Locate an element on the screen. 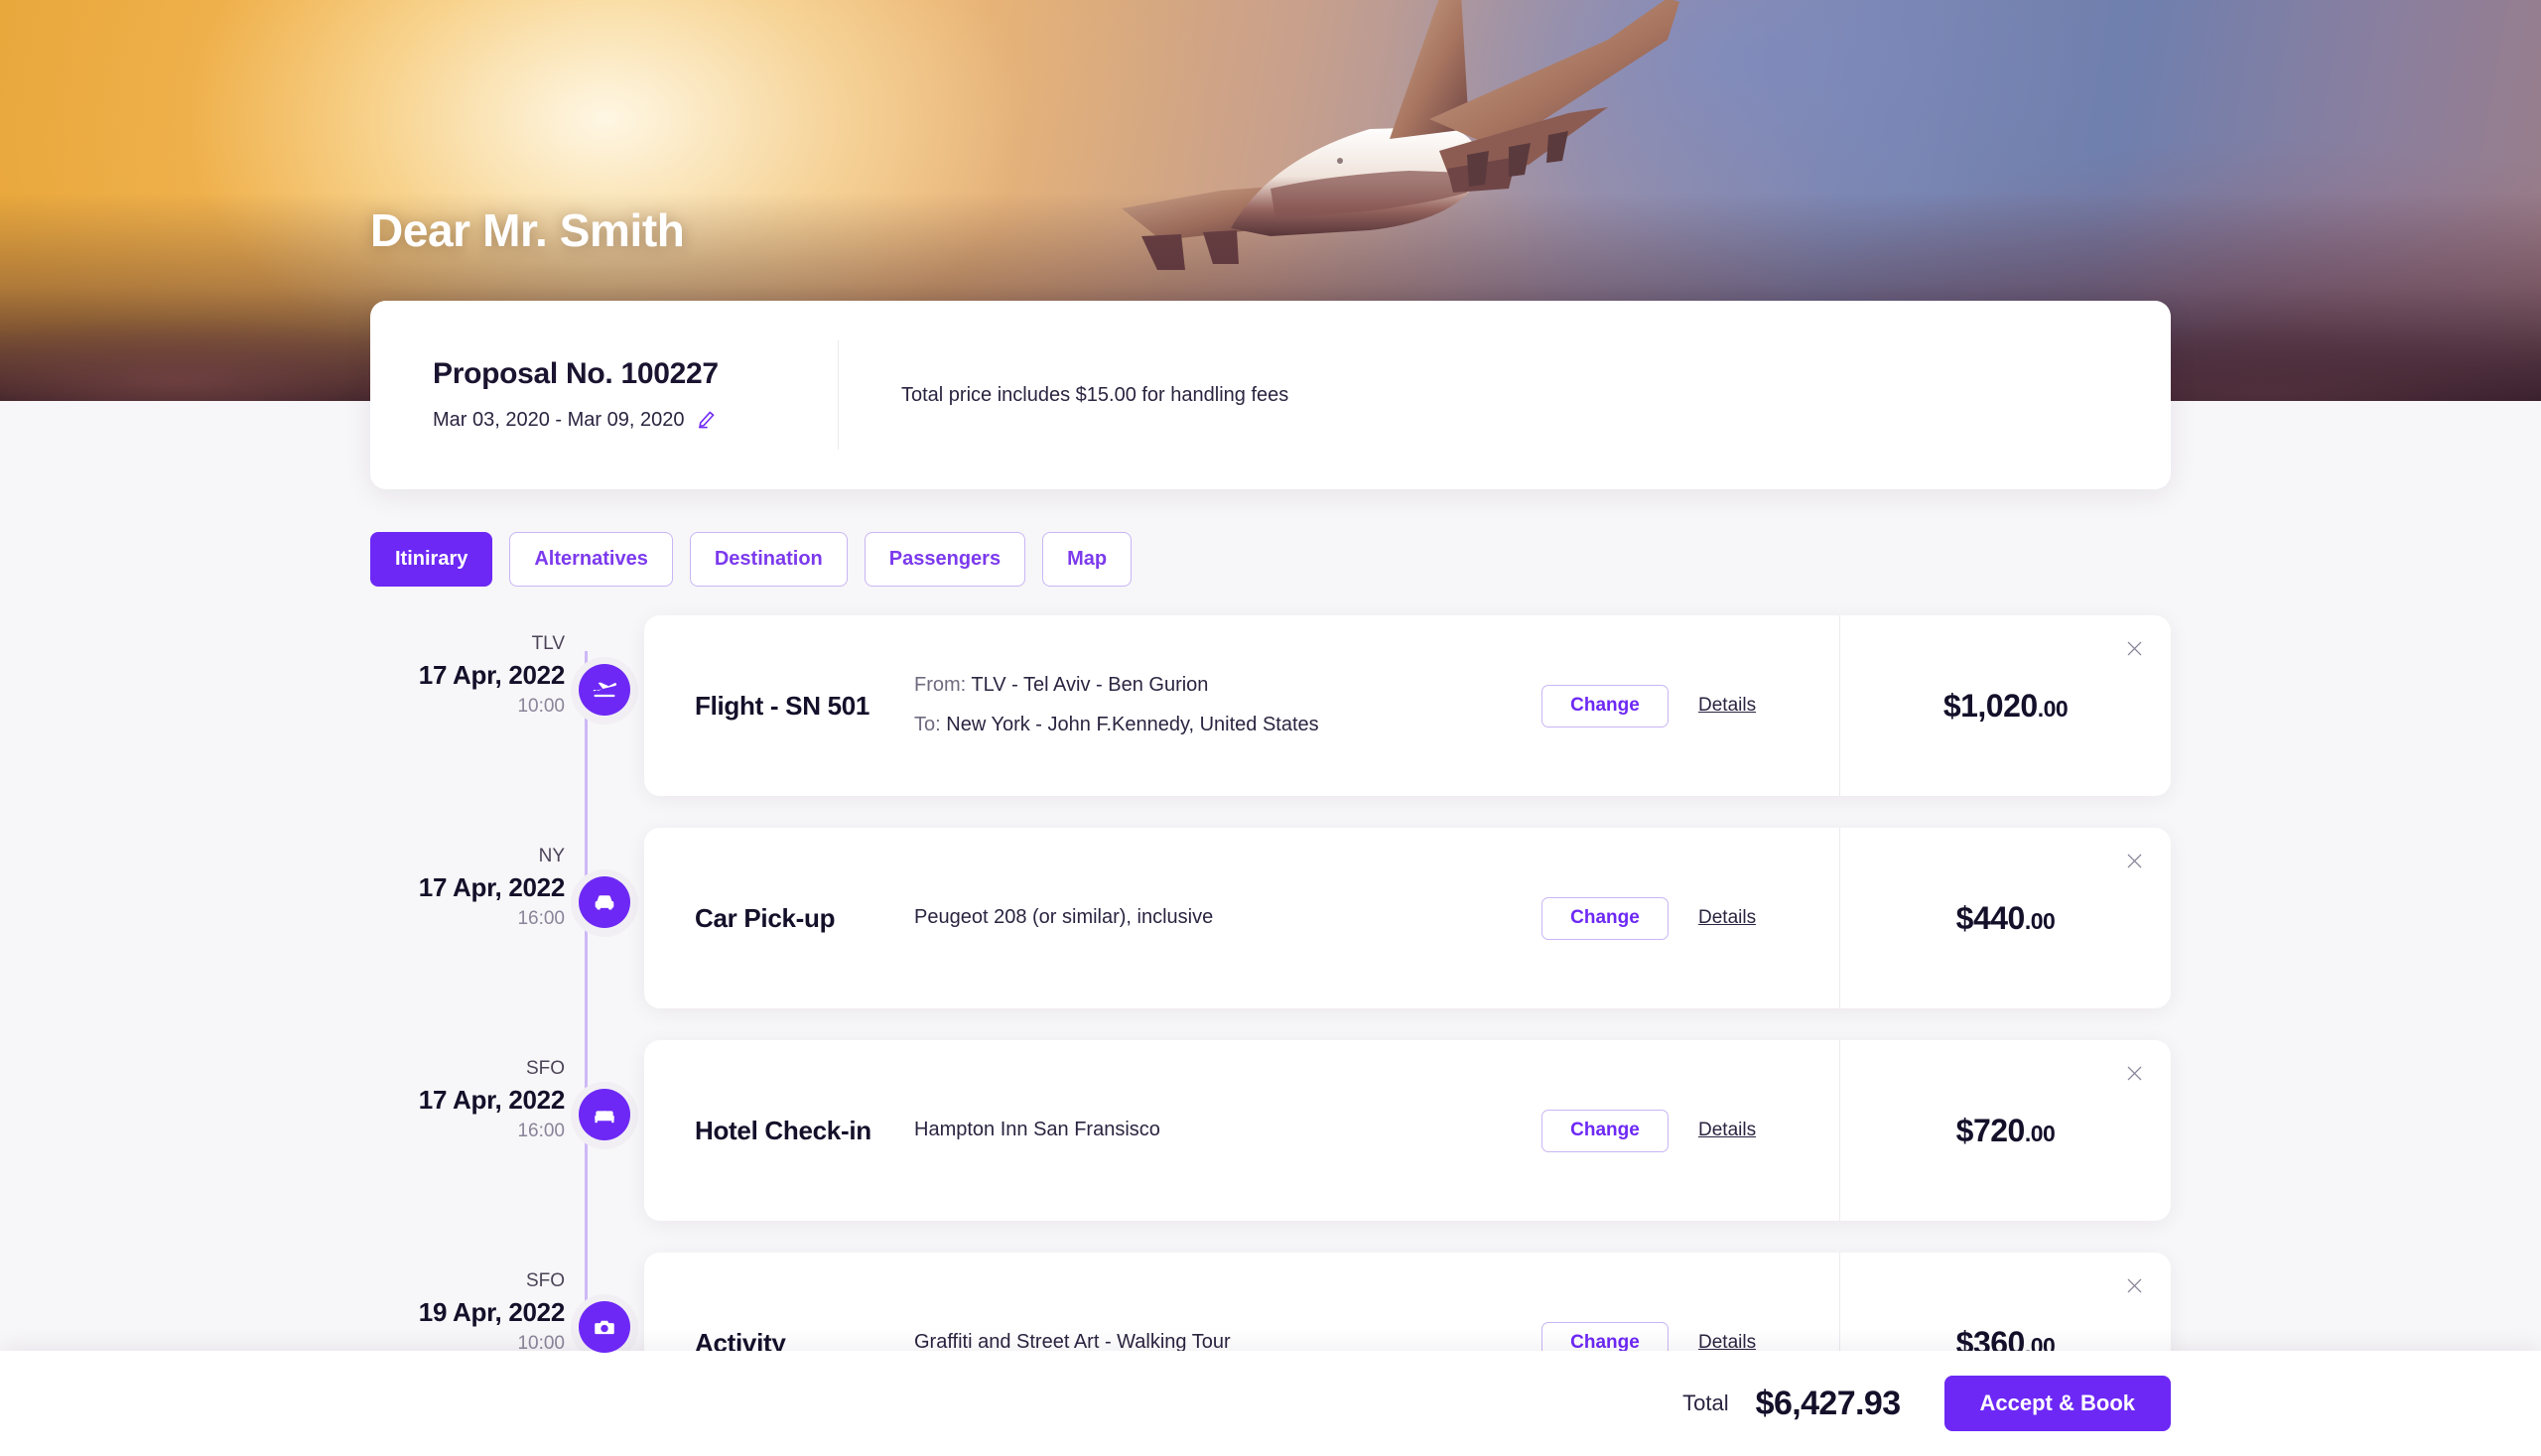 The image size is (2541, 1456). row-when: TLV 17 Apr, 2022 10:00 is located at coordinates (468, 667).